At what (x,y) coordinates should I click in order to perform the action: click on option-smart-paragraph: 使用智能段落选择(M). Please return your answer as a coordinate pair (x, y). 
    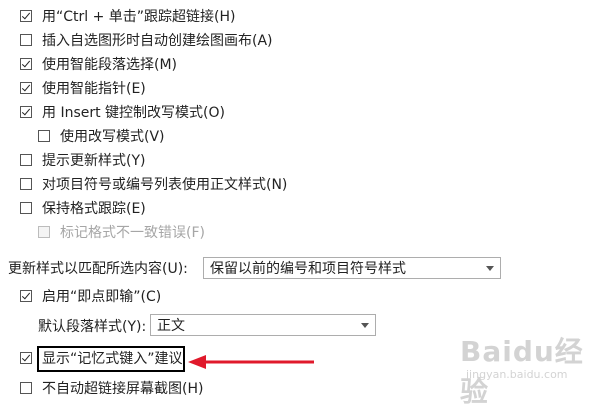
    Looking at the image, I should click on (98, 64).